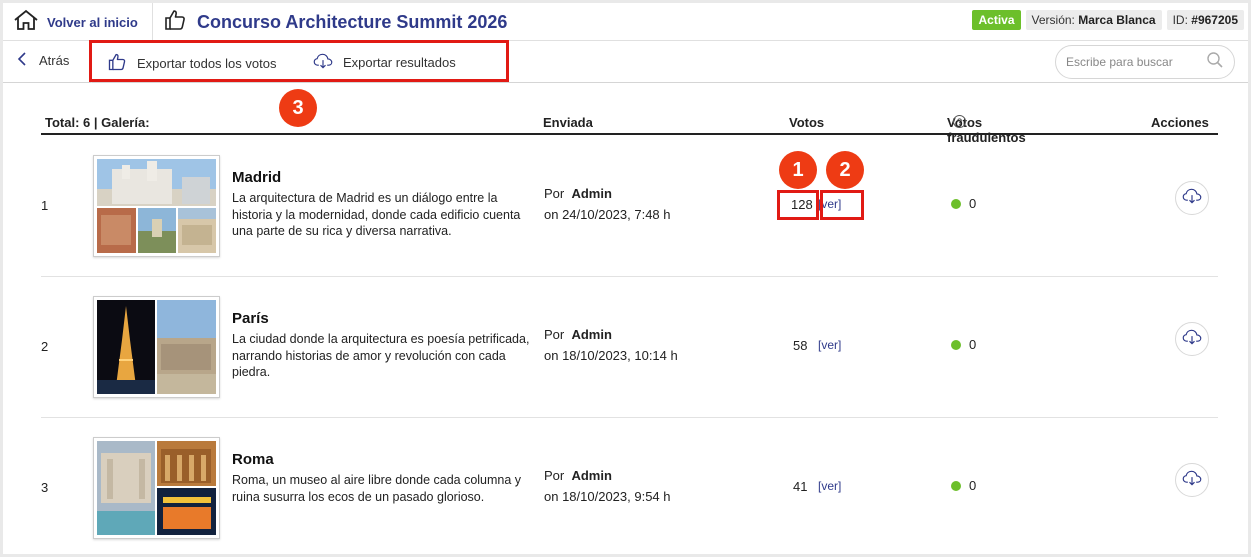 The image size is (1251, 557). I want to click on paris-collage-image, so click(156, 347).